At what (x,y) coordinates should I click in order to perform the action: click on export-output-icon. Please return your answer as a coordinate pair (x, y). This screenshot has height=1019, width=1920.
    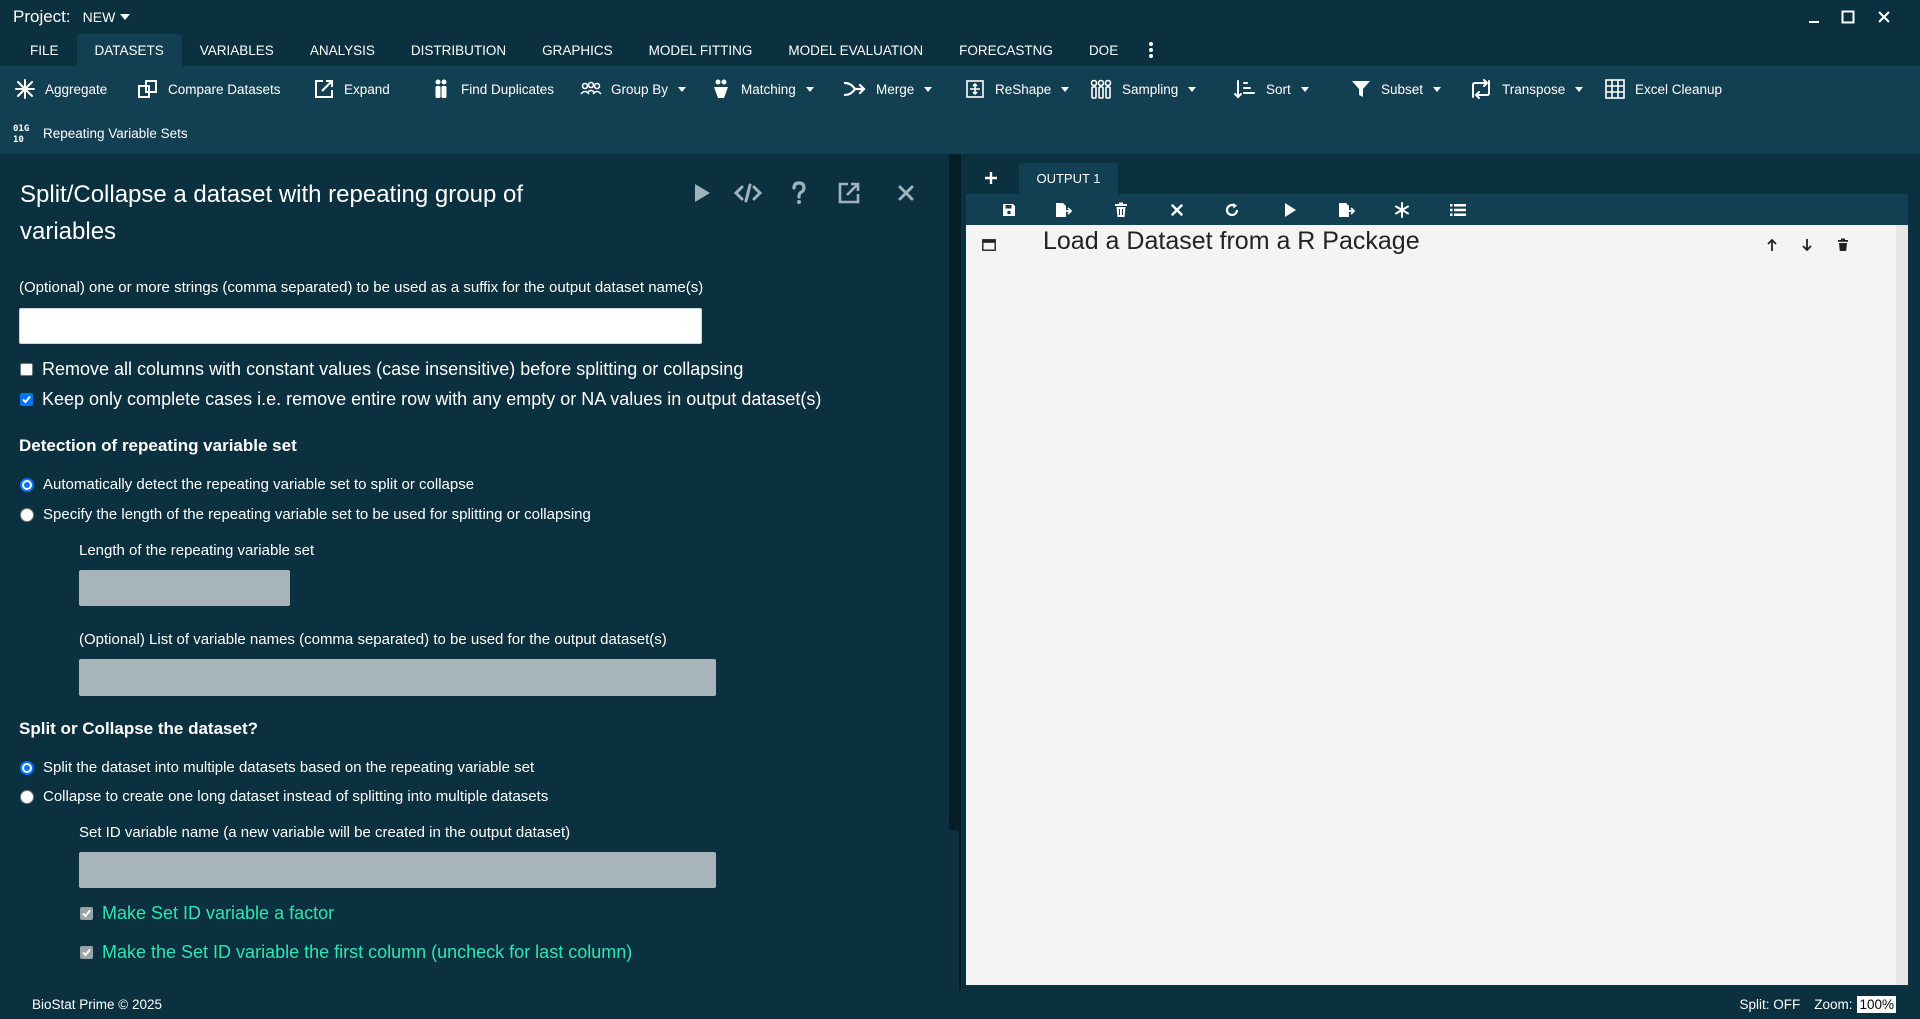
    Looking at the image, I should click on (1347, 209).